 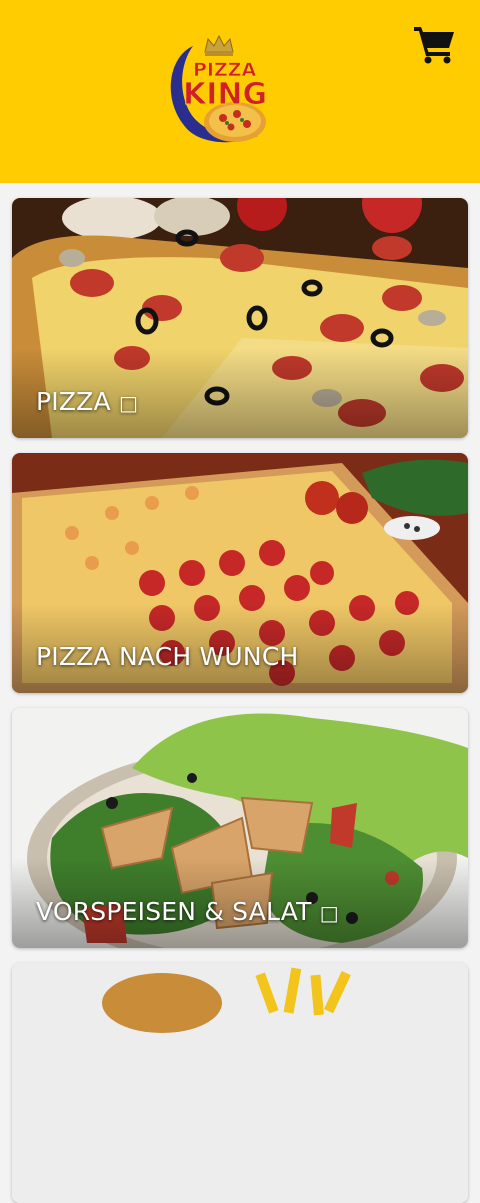 I want to click on shopping-cart-icon, so click(x=435, y=44).